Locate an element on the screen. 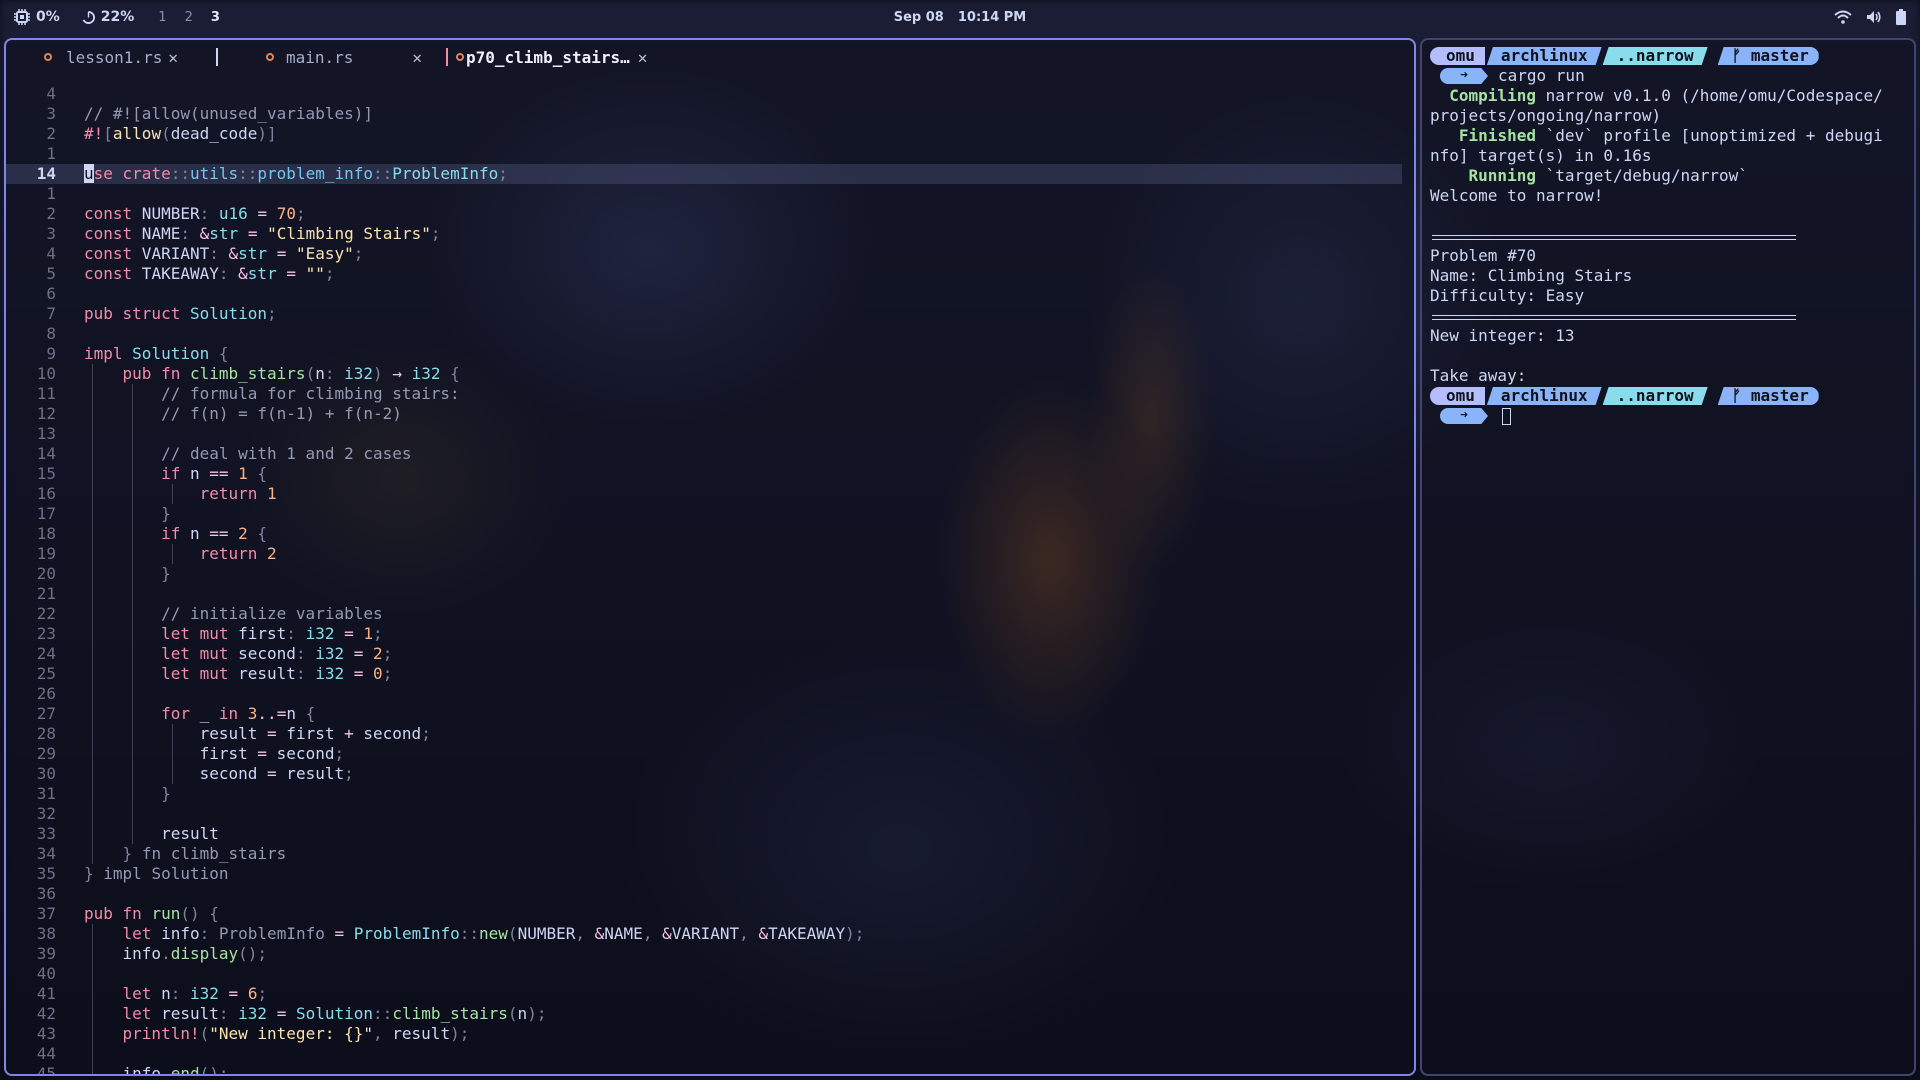  tab-main: main.rs ✕ is located at coordinates (327, 57).